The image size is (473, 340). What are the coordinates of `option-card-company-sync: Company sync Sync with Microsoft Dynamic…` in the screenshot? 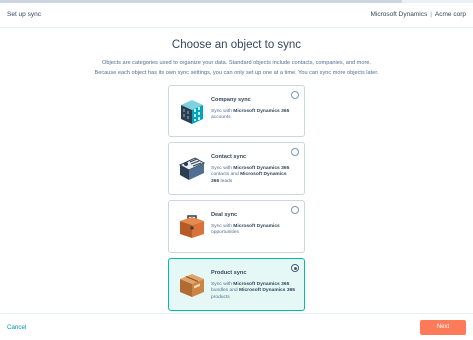 It's located at (236, 111).